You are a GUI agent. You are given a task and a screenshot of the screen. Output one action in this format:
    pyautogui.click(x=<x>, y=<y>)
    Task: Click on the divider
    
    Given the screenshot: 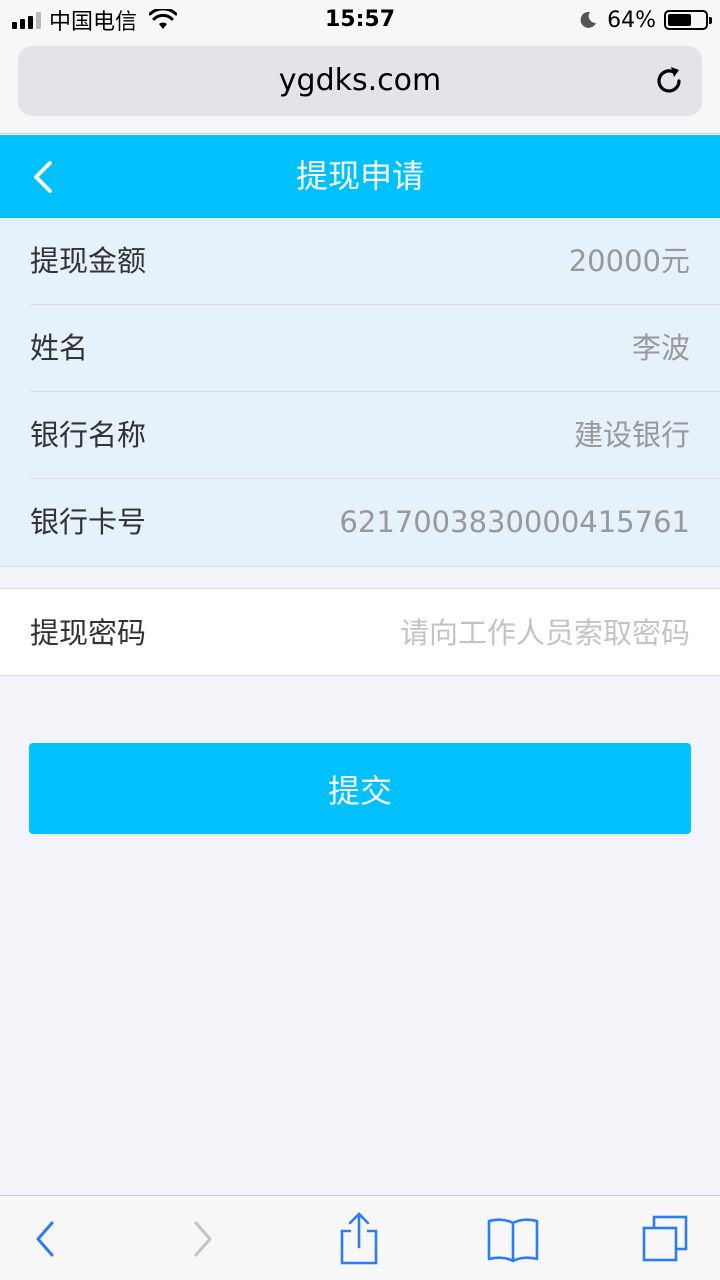 What is the action you would take?
    pyautogui.click(x=360, y=566)
    